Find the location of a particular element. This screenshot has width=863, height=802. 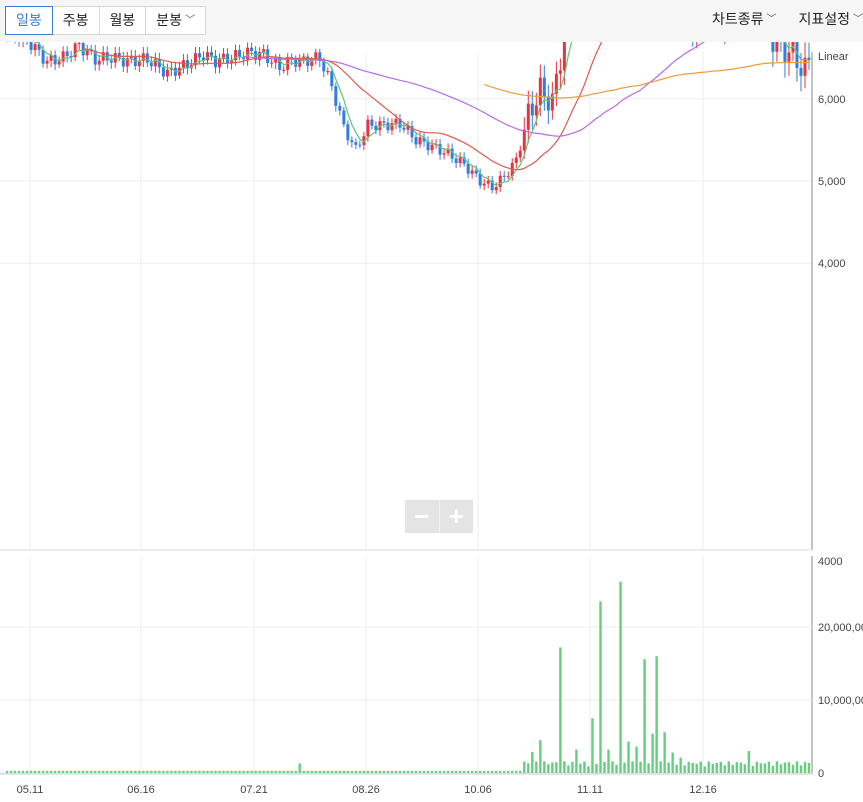

period-minute-dropdown: 분봉 ﹀ is located at coordinates (176, 20).